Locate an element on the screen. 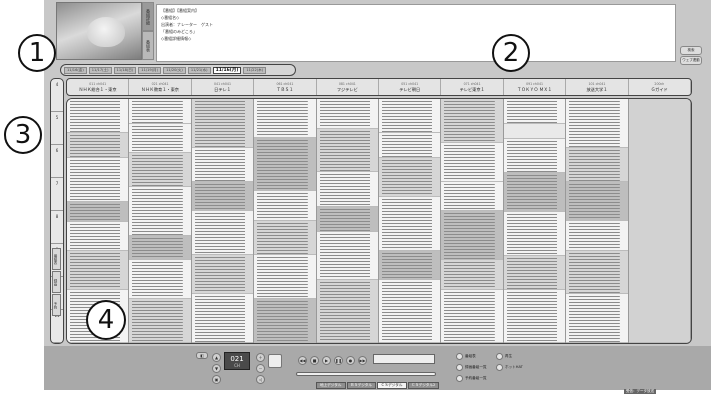 The height and width of the screenshot is (397, 711). pause-icon: ❚❚ is located at coordinates (338, 360).